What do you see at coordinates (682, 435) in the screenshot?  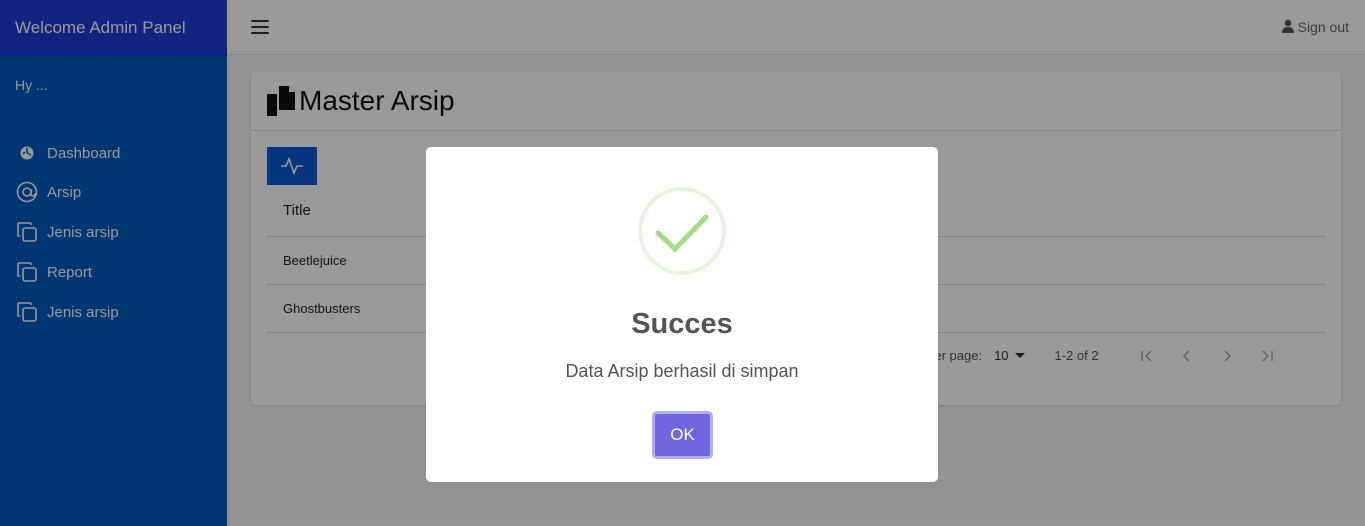 I see `ok-button: OK` at bounding box center [682, 435].